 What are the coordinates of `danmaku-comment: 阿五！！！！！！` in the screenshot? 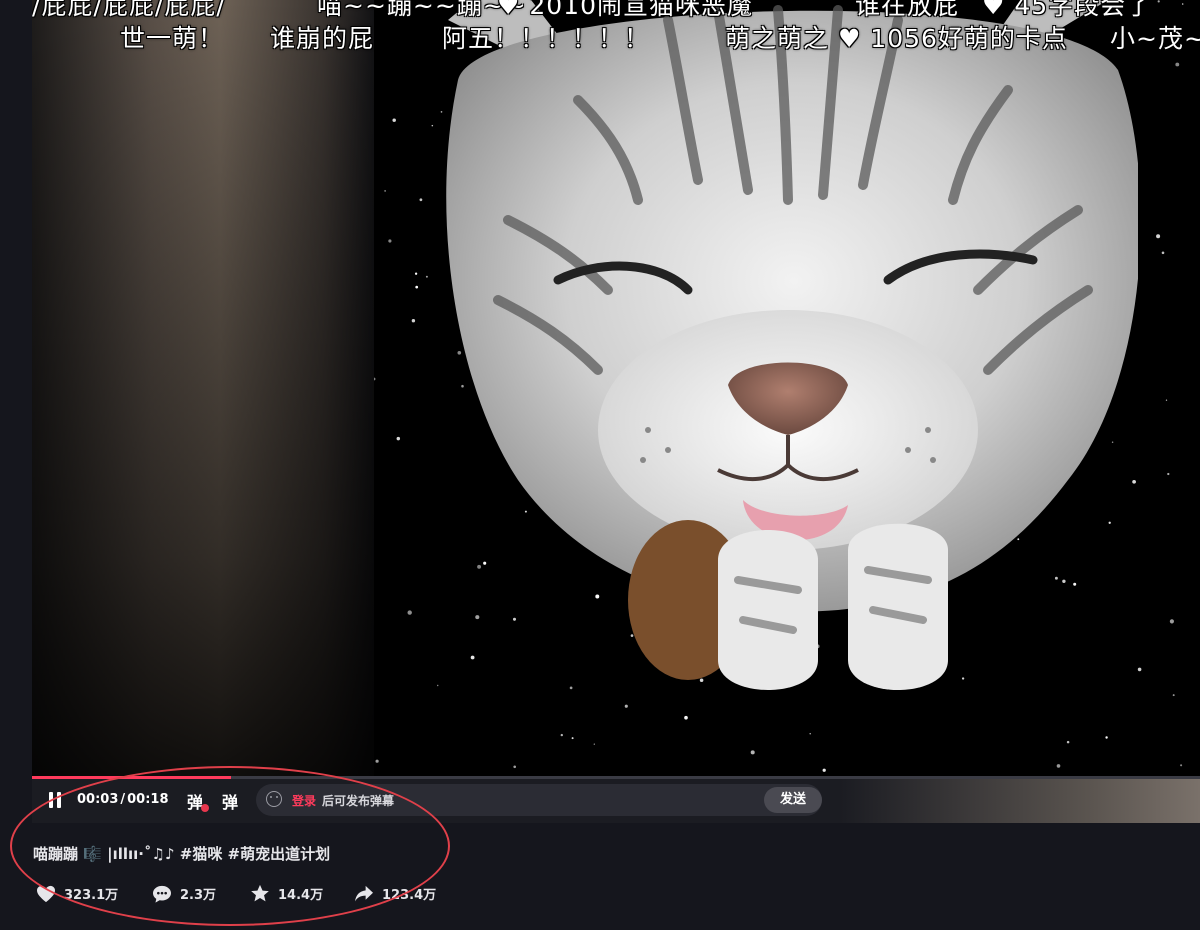 It's located at (546, 38).